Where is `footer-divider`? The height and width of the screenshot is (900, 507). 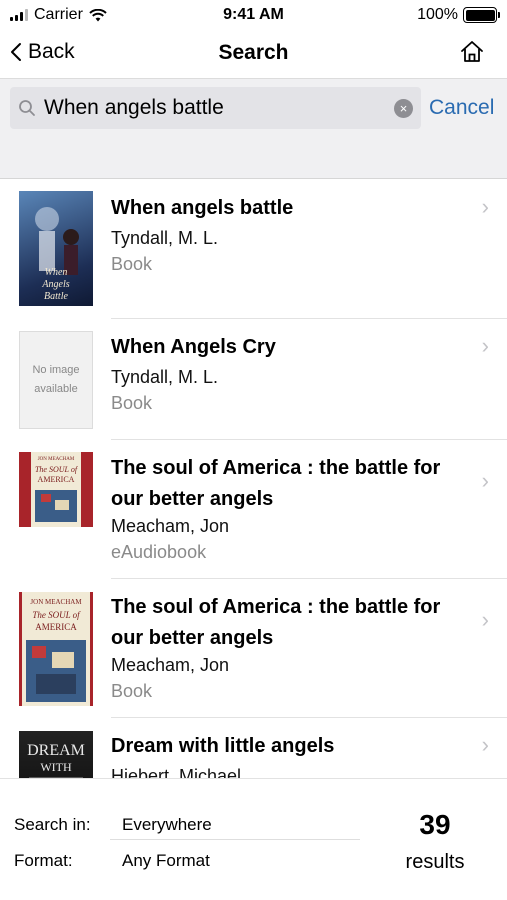 footer-divider is located at coordinates (235, 839).